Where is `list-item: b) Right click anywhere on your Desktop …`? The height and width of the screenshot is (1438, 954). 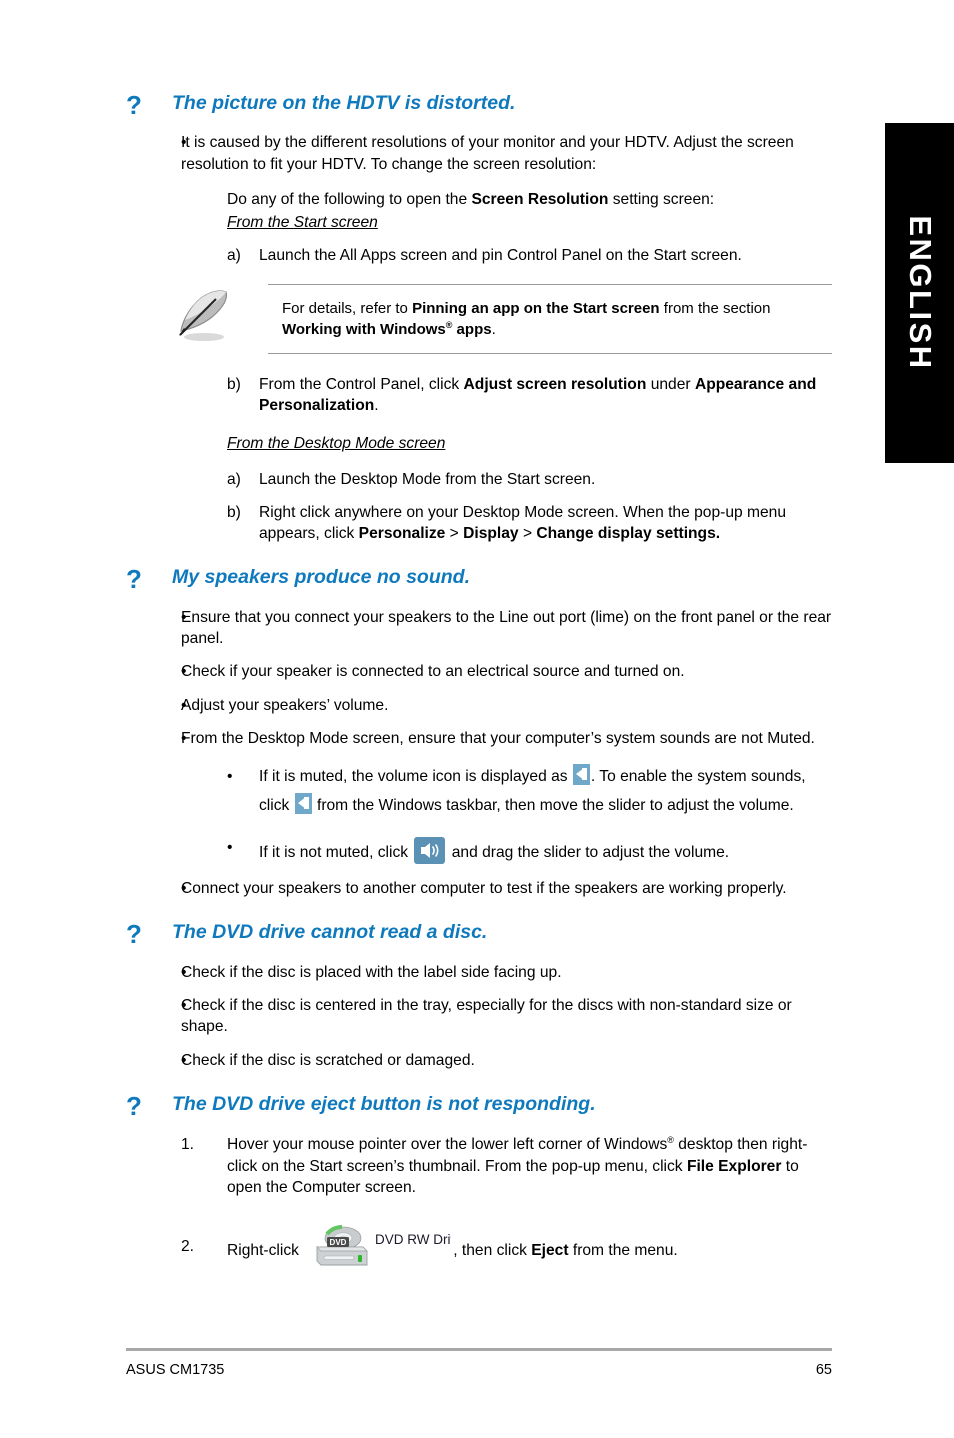 list-item: b) Right click anywhere on your Desktop … is located at coordinates (479, 523).